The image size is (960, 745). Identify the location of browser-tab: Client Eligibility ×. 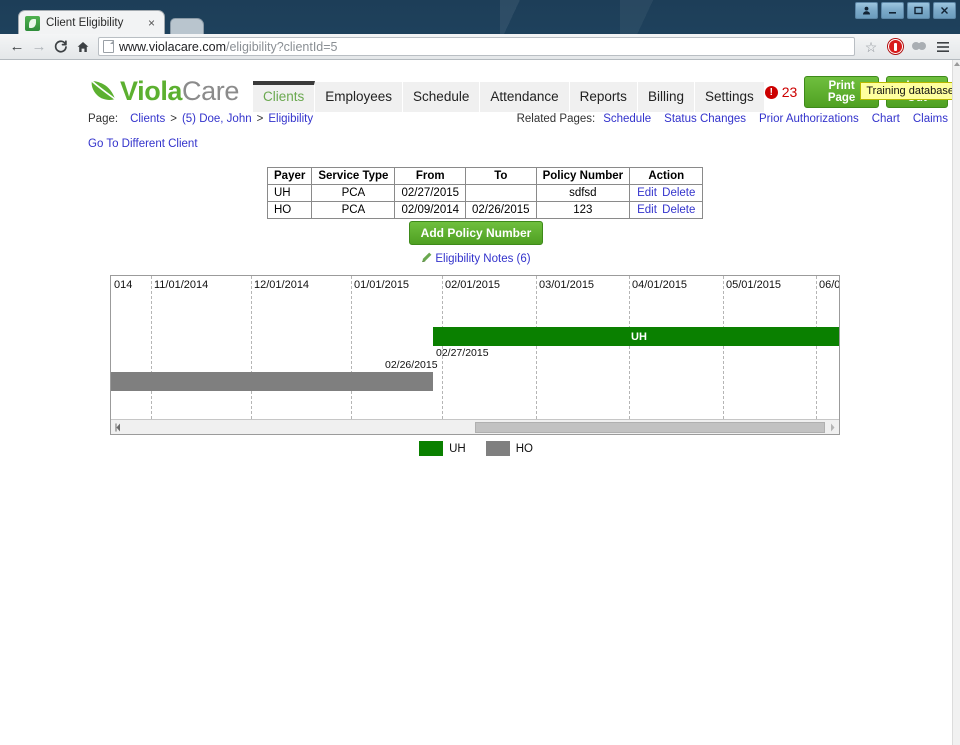
(91, 22).